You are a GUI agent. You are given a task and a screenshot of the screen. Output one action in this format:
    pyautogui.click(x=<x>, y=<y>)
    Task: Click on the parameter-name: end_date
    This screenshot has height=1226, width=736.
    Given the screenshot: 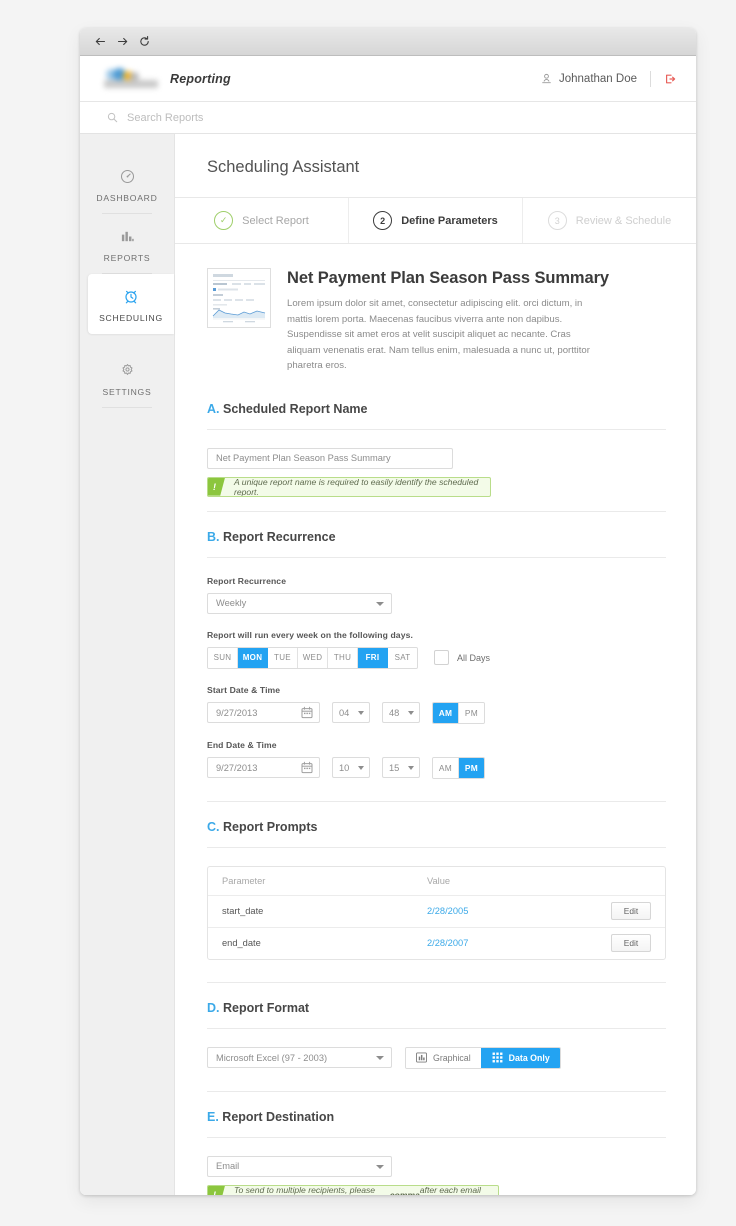 What is the action you would take?
    pyautogui.click(x=241, y=943)
    